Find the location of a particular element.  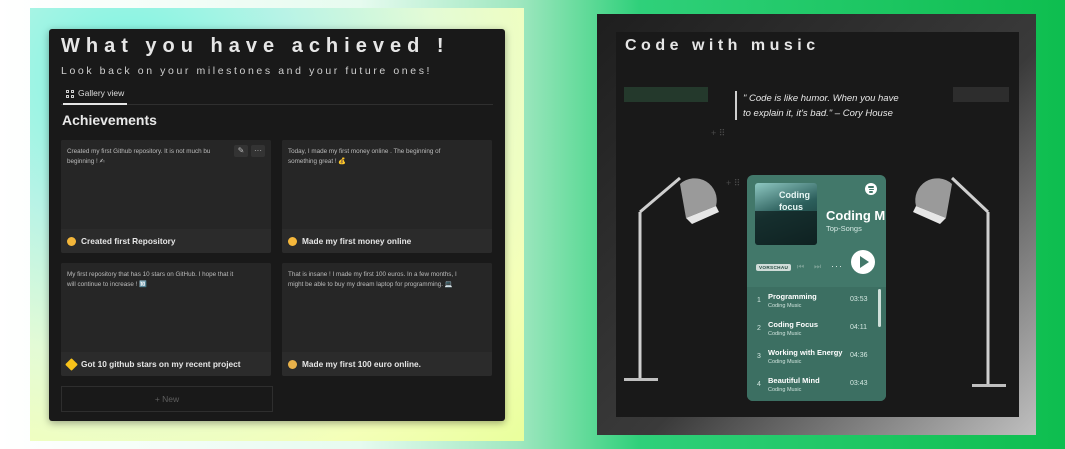

star-icon is located at coordinates (71, 364).